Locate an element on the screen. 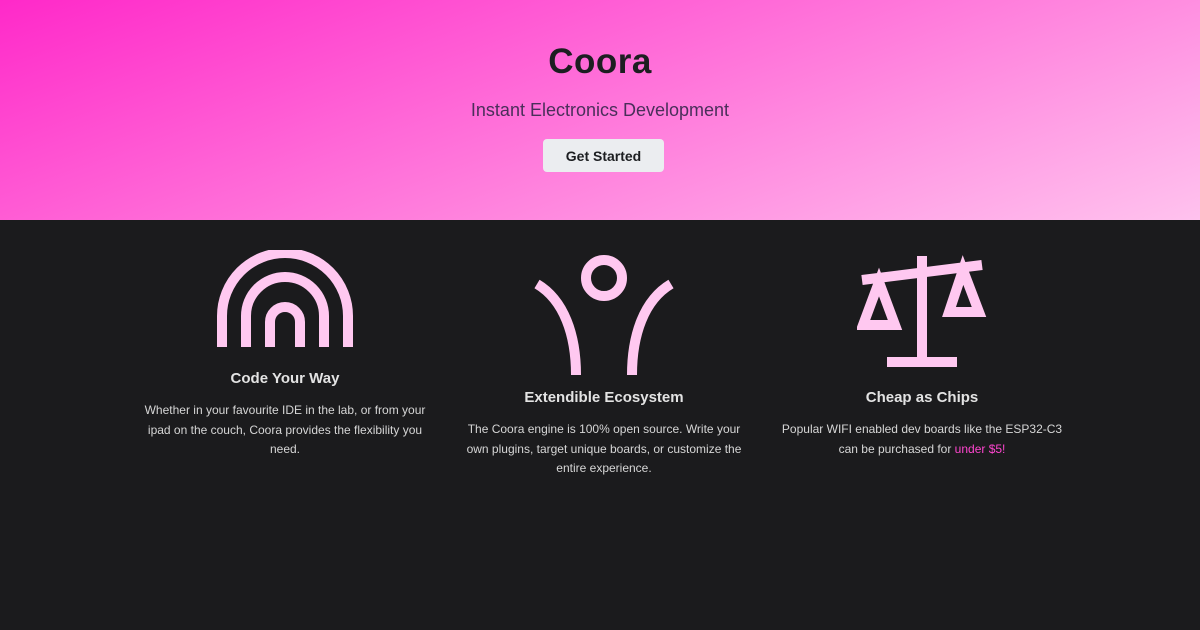  get-started-button: Get Started is located at coordinates (603, 155).